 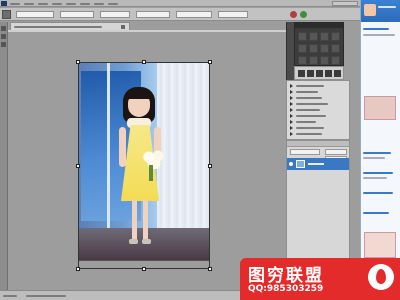 What do you see at coordinates (3, 44) in the screenshot?
I see `lasso-icon` at bounding box center [3, 44].